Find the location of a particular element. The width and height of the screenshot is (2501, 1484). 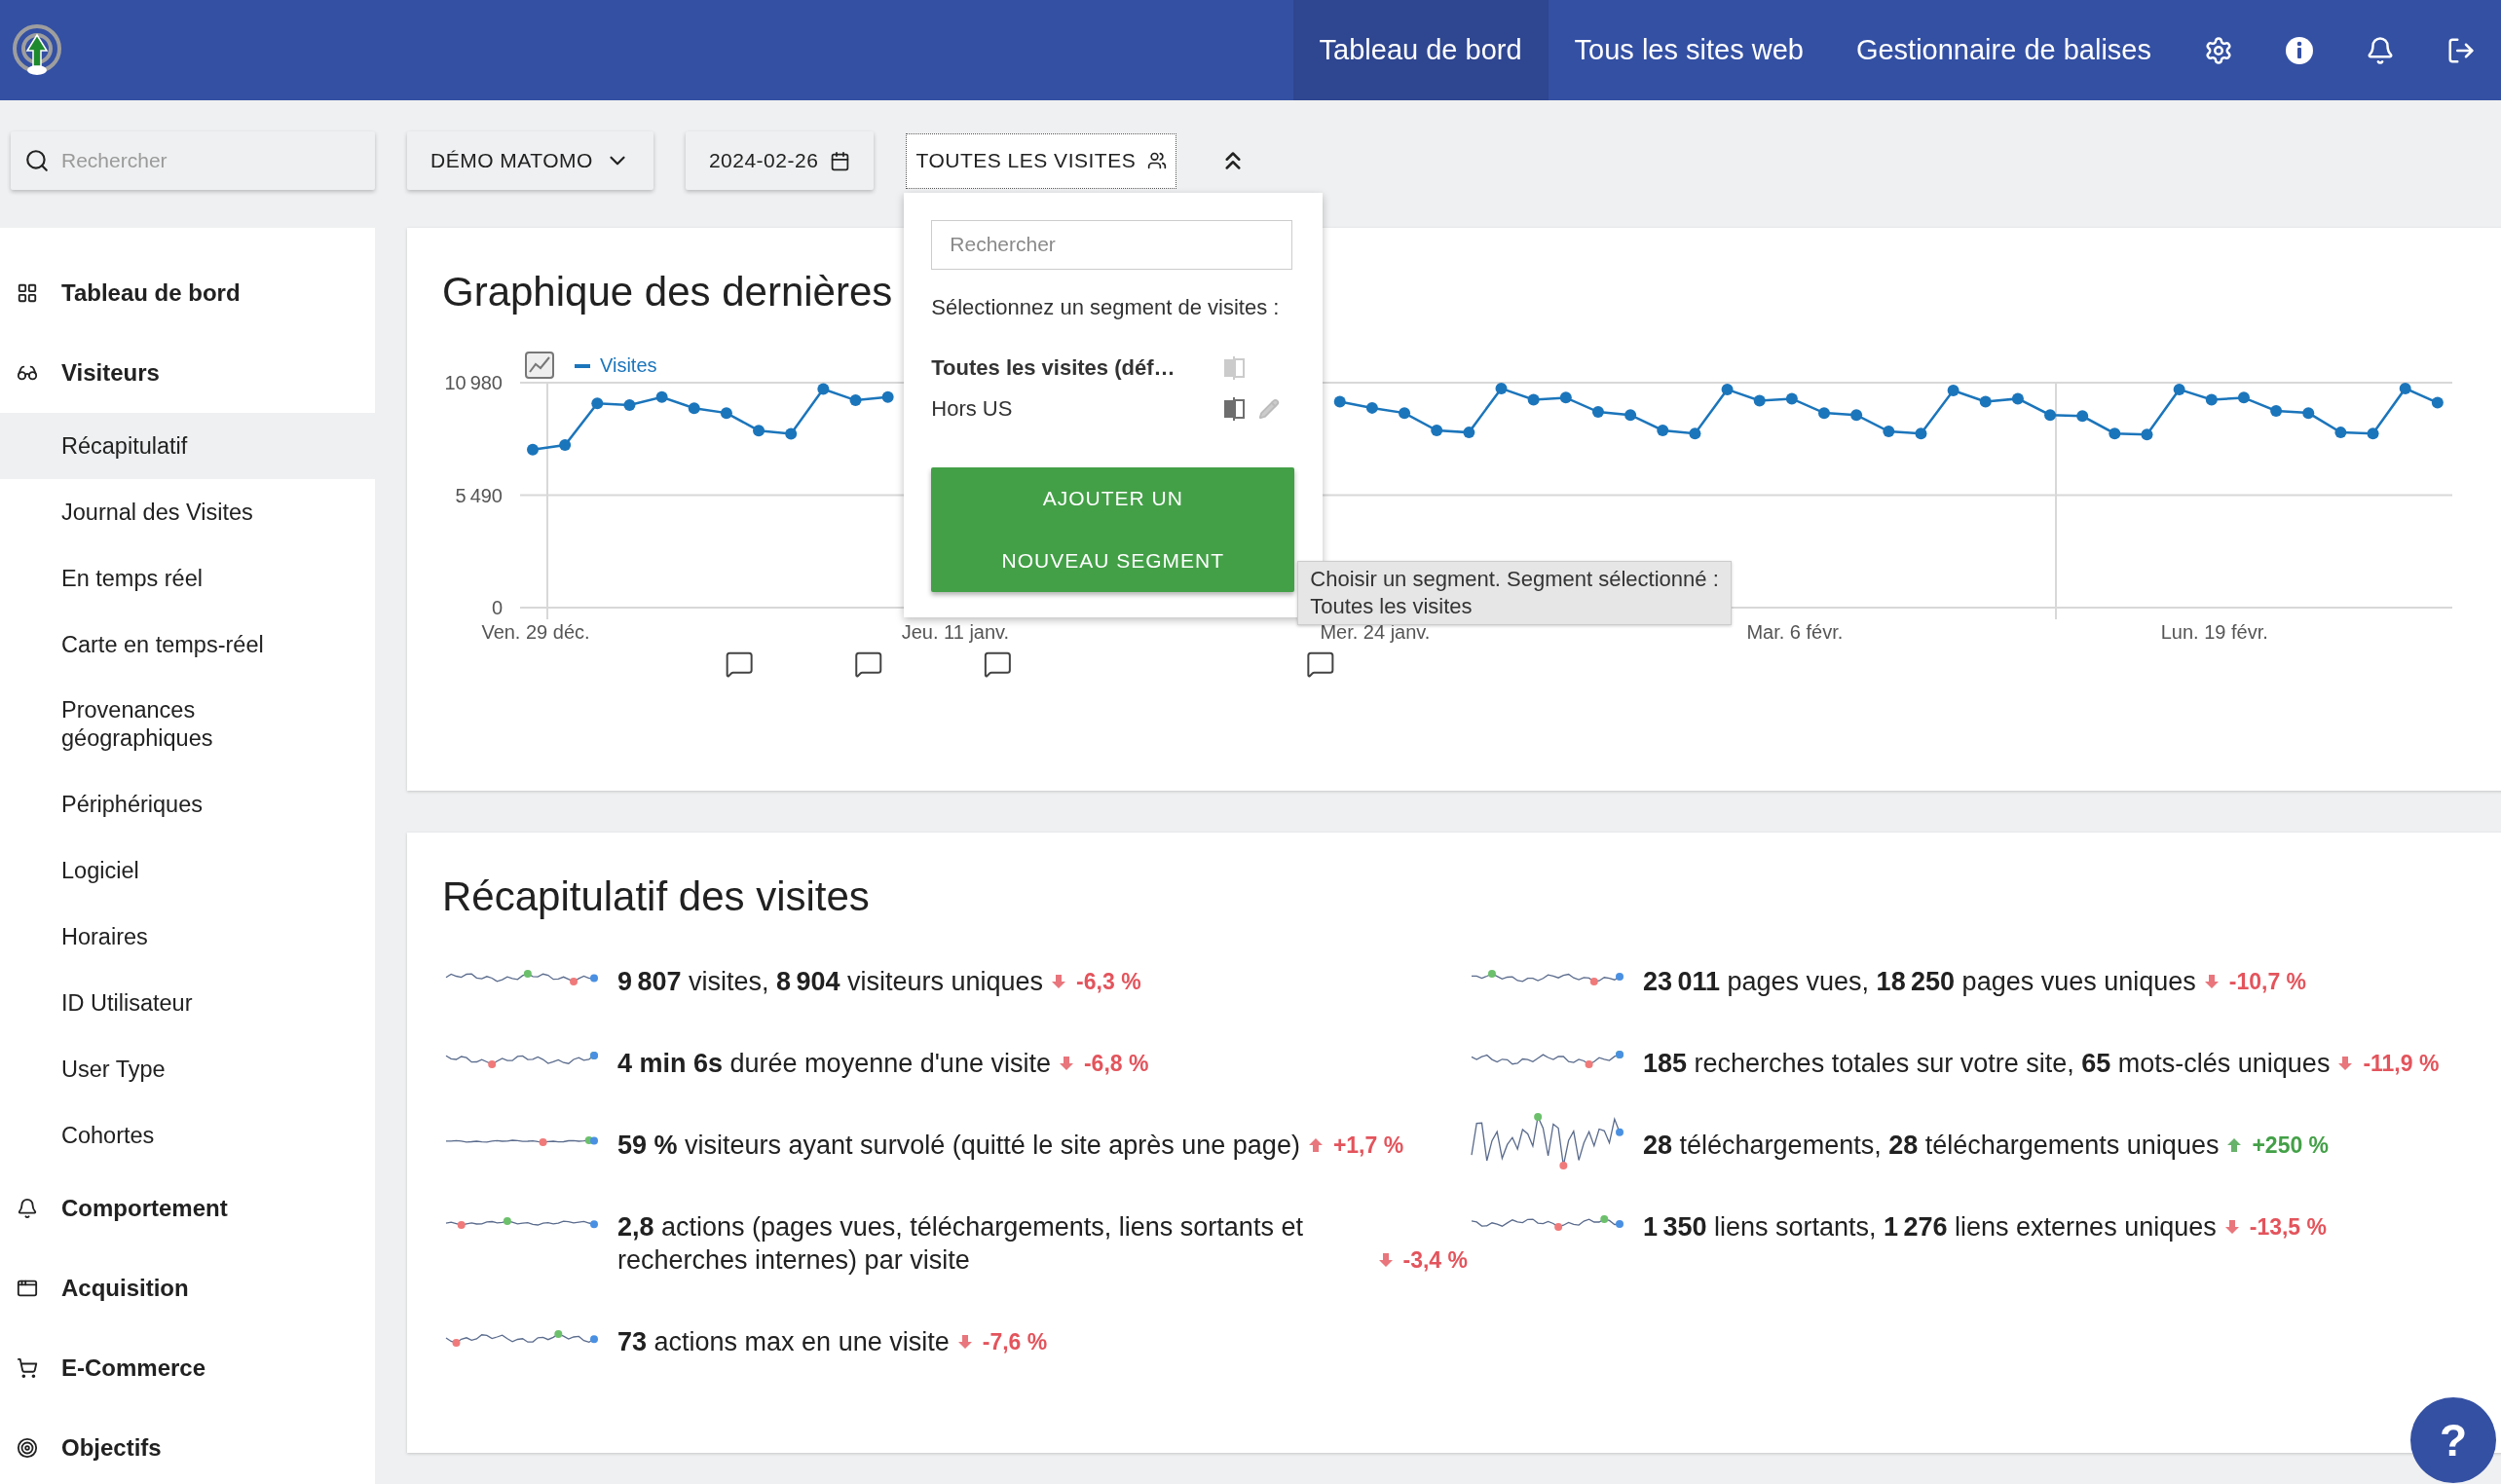

target-icon is located at coordinates (28, 1448).